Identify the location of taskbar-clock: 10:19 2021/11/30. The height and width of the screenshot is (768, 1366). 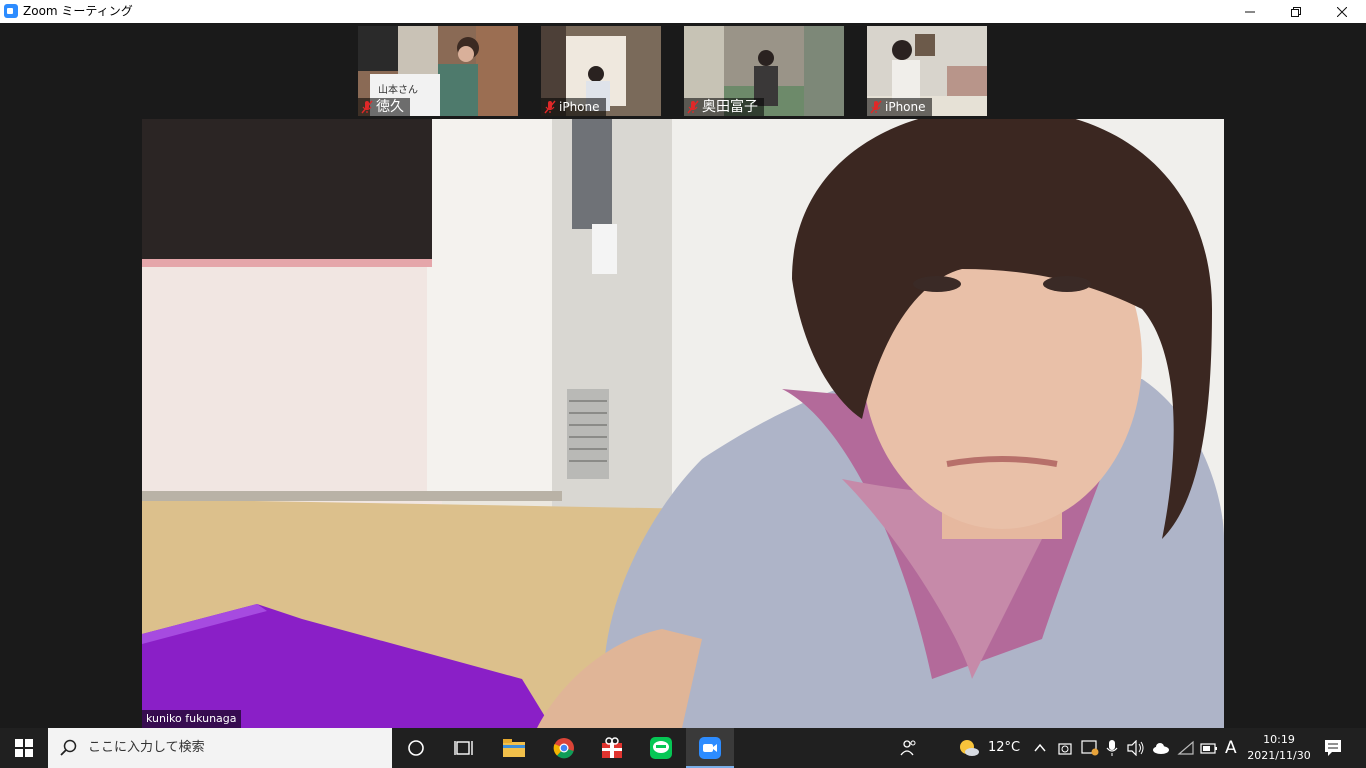
(1279, 748).